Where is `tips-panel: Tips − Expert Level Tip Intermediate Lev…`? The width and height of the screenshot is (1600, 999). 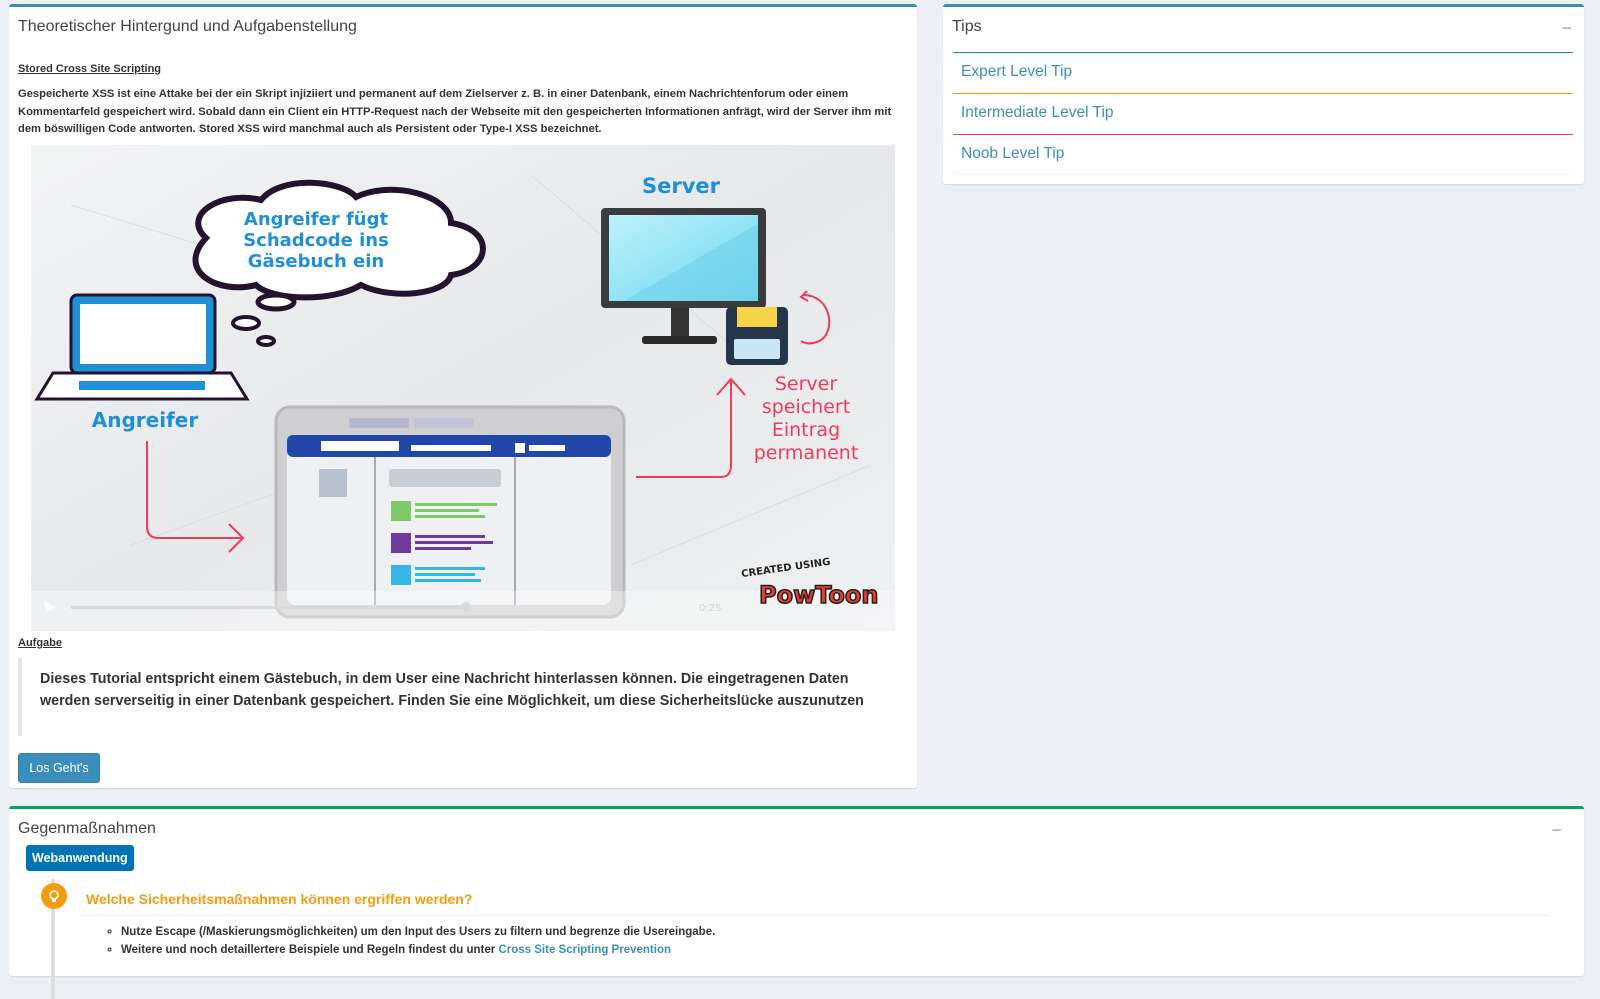 tips-panel: Tips − Expert Level Tip Intermediate Lev… is located at coordinates (1263, 94).